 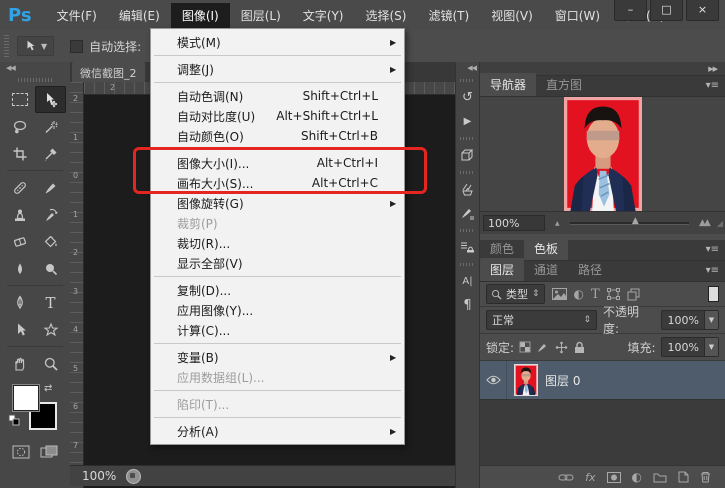 What do you see at coordinates (514, 223) in the screenshot?
I see `navigator-zoom-value: 100%` at bounding box center [514, 223].